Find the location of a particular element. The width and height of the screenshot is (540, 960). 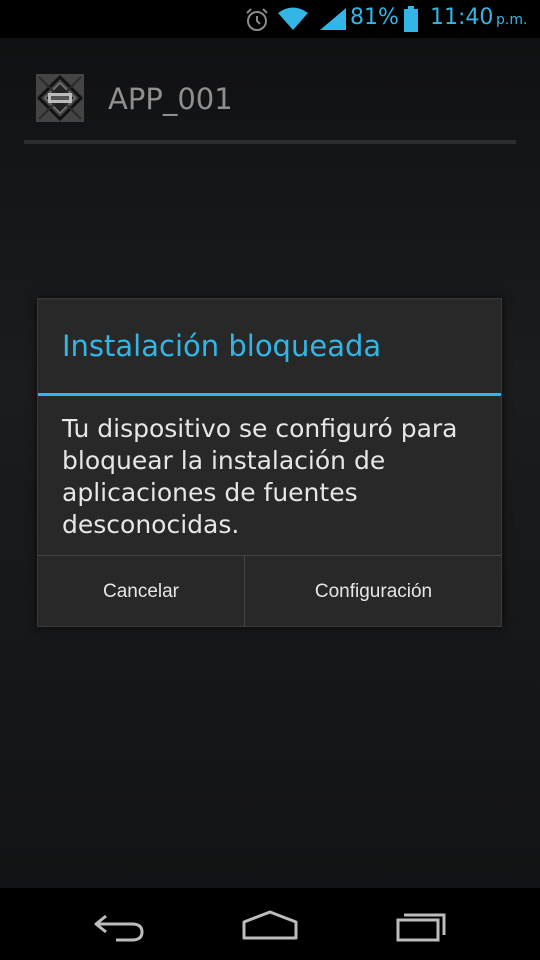

battery-percent: 81% is located at coordinates (374, 17).